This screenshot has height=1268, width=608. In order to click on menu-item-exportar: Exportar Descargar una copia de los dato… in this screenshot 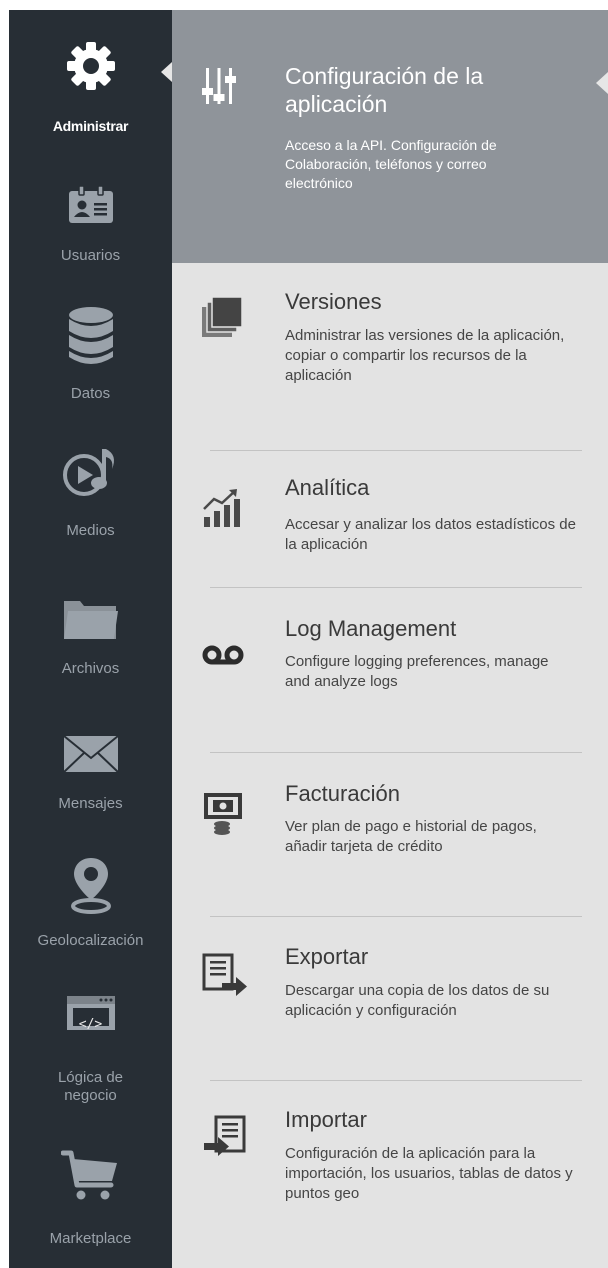, I will do `click(390, 998)`.